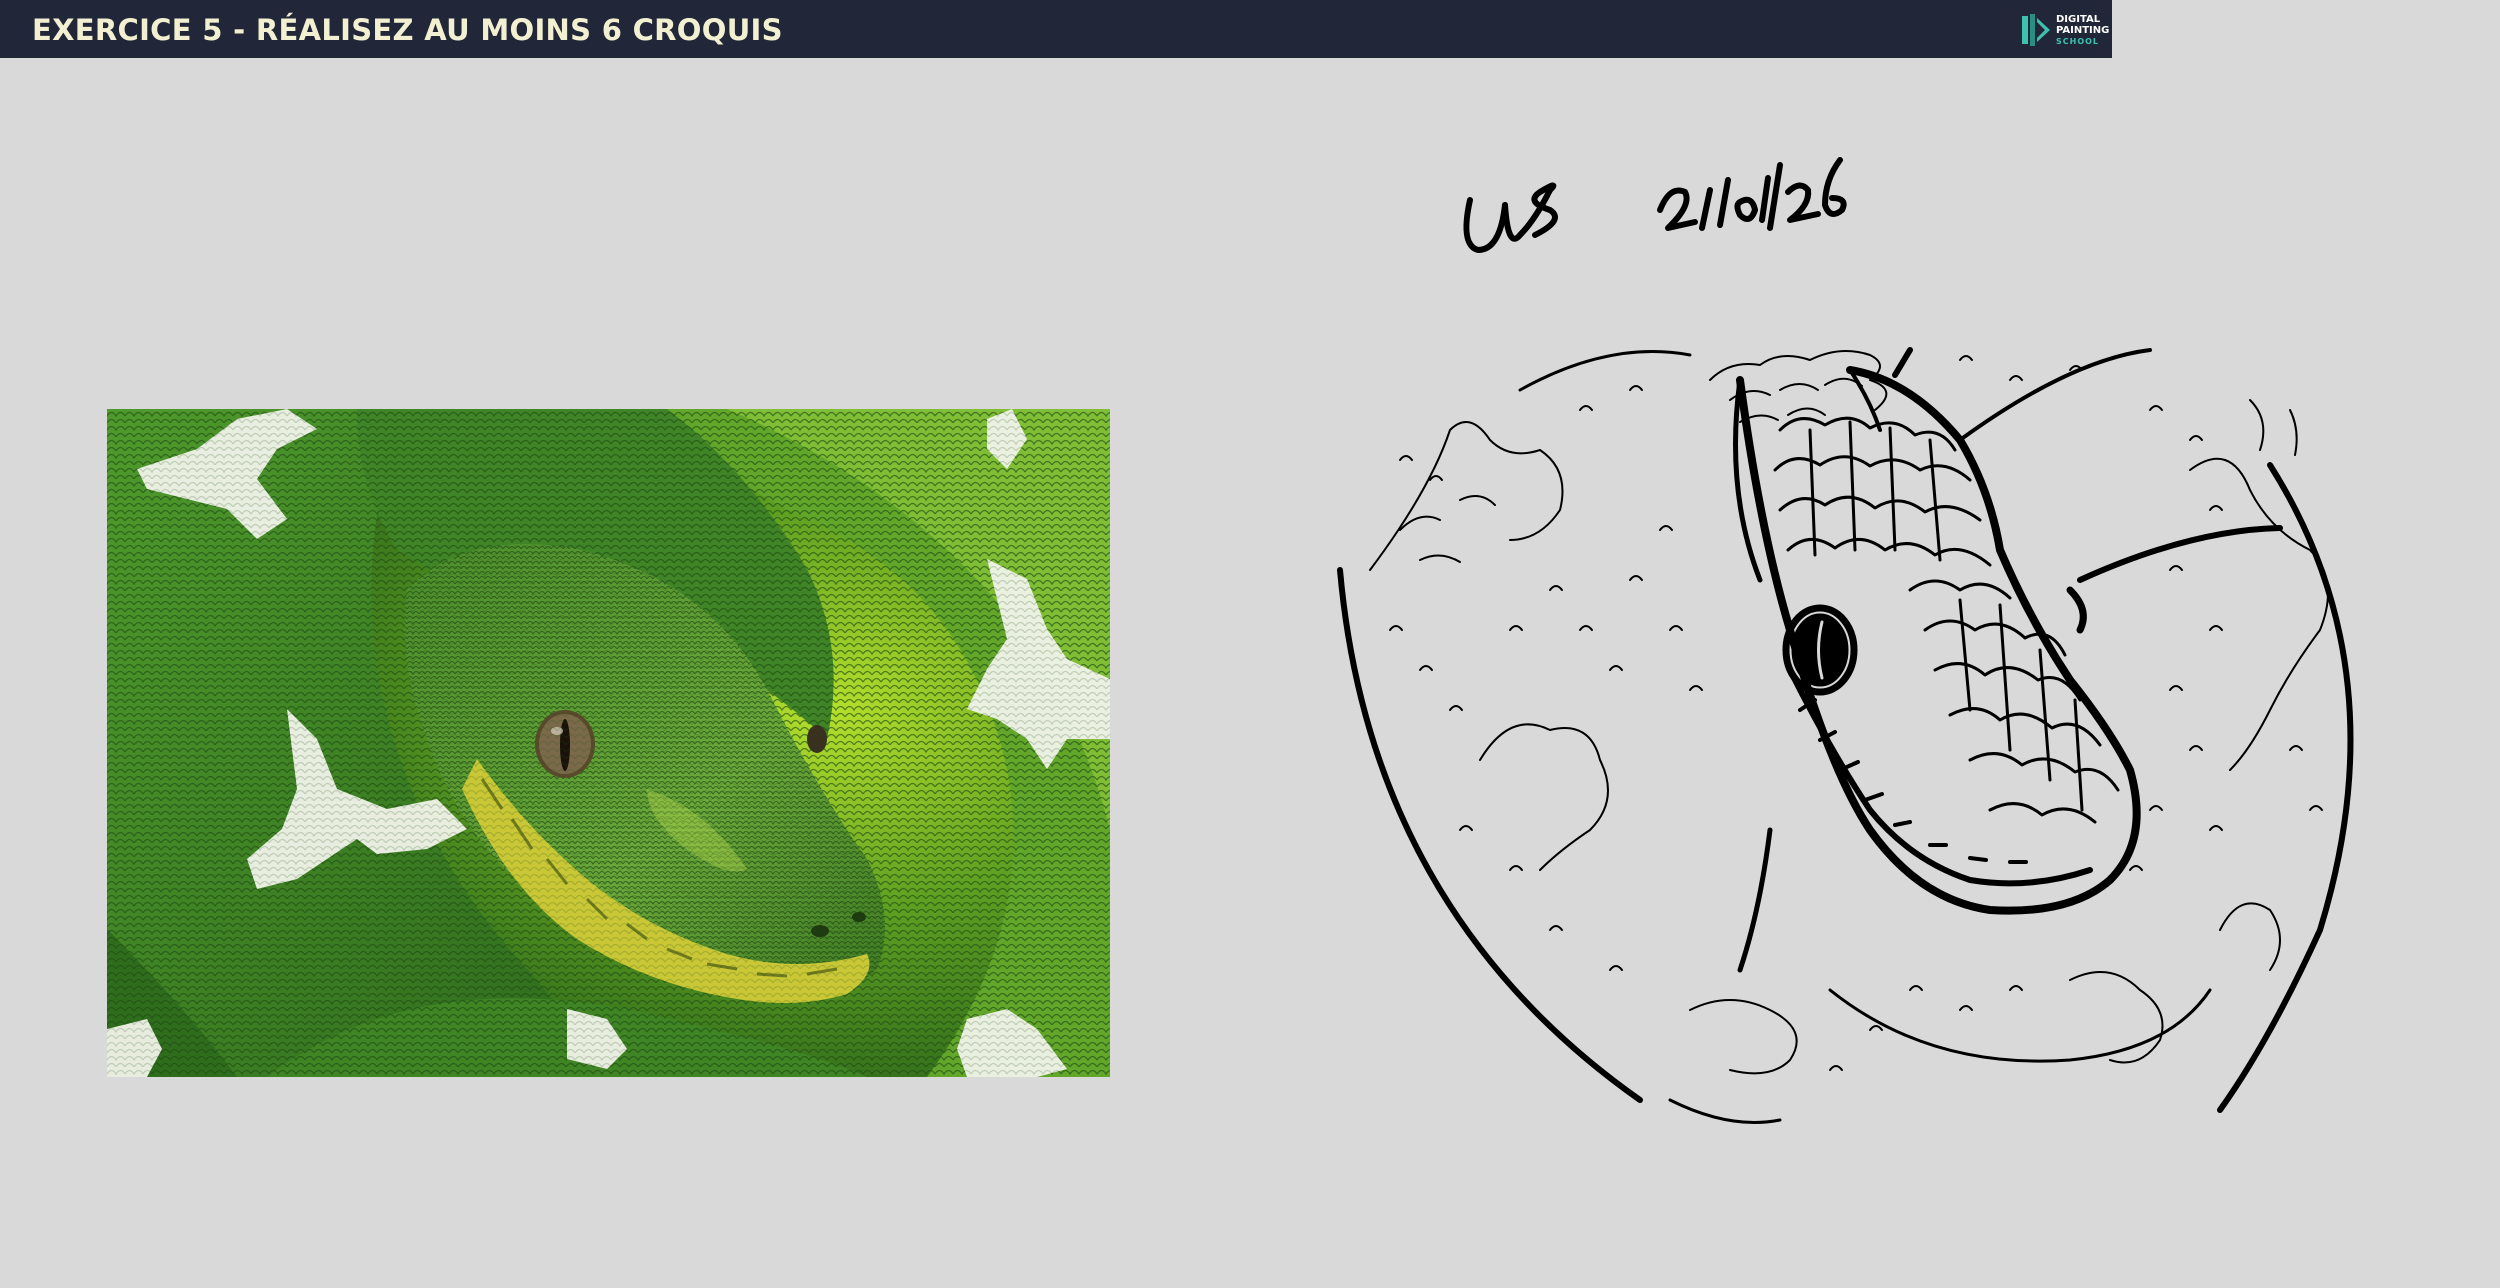 The image size is (2500, 1288). I want to click on brush-logo-icon, so click(2036, 30).